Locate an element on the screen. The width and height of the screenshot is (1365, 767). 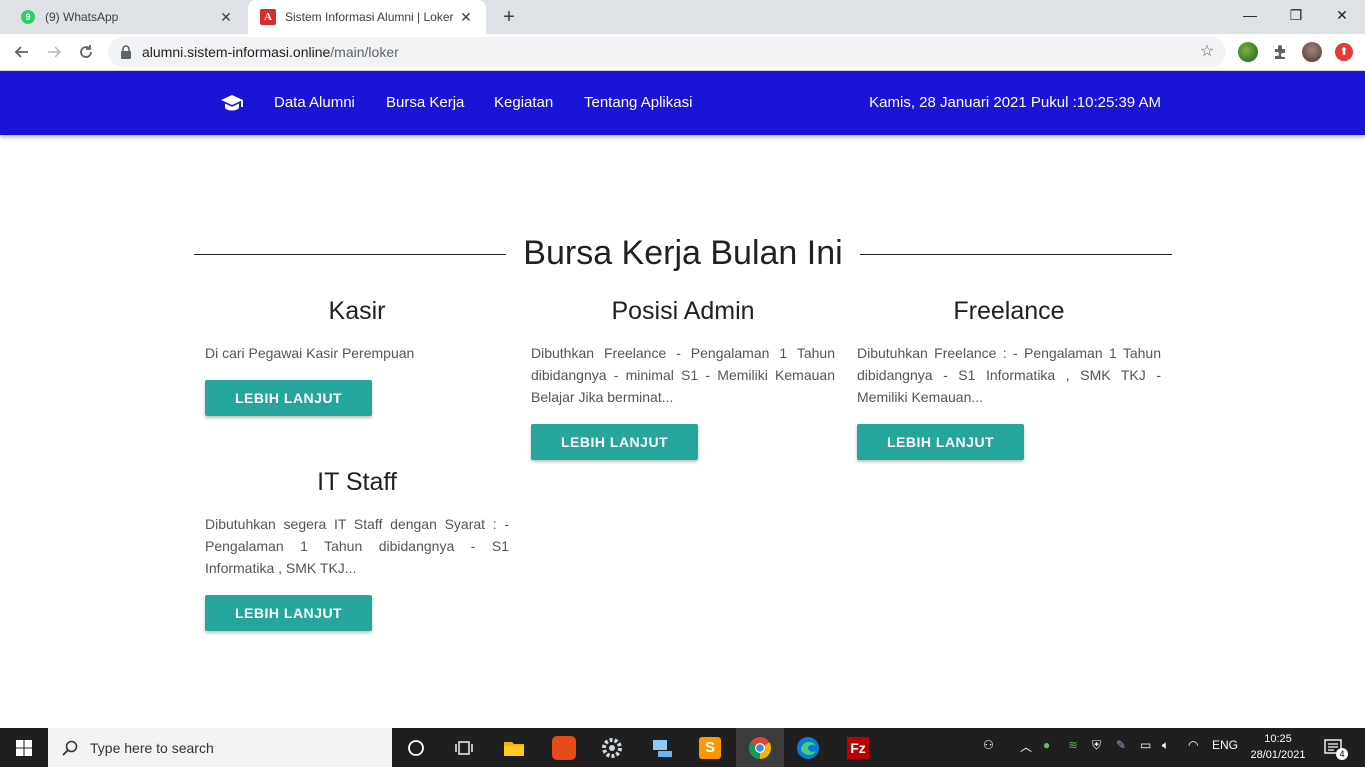
arrow-left-icon is located at coordinates (21, 52).